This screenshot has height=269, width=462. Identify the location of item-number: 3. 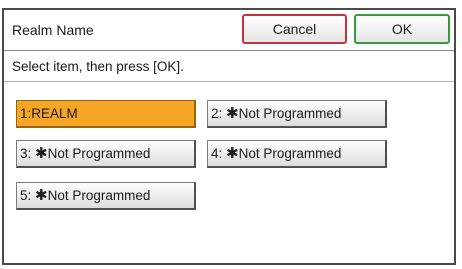
(24, 153).